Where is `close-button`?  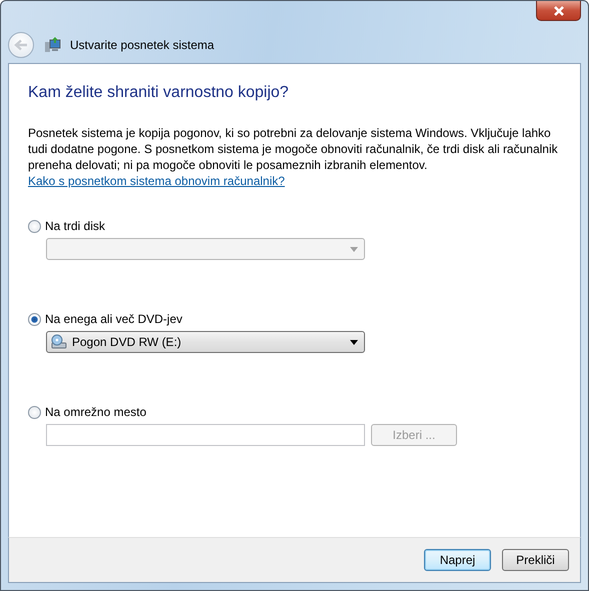
close-button is located at coordinates (558, 11).